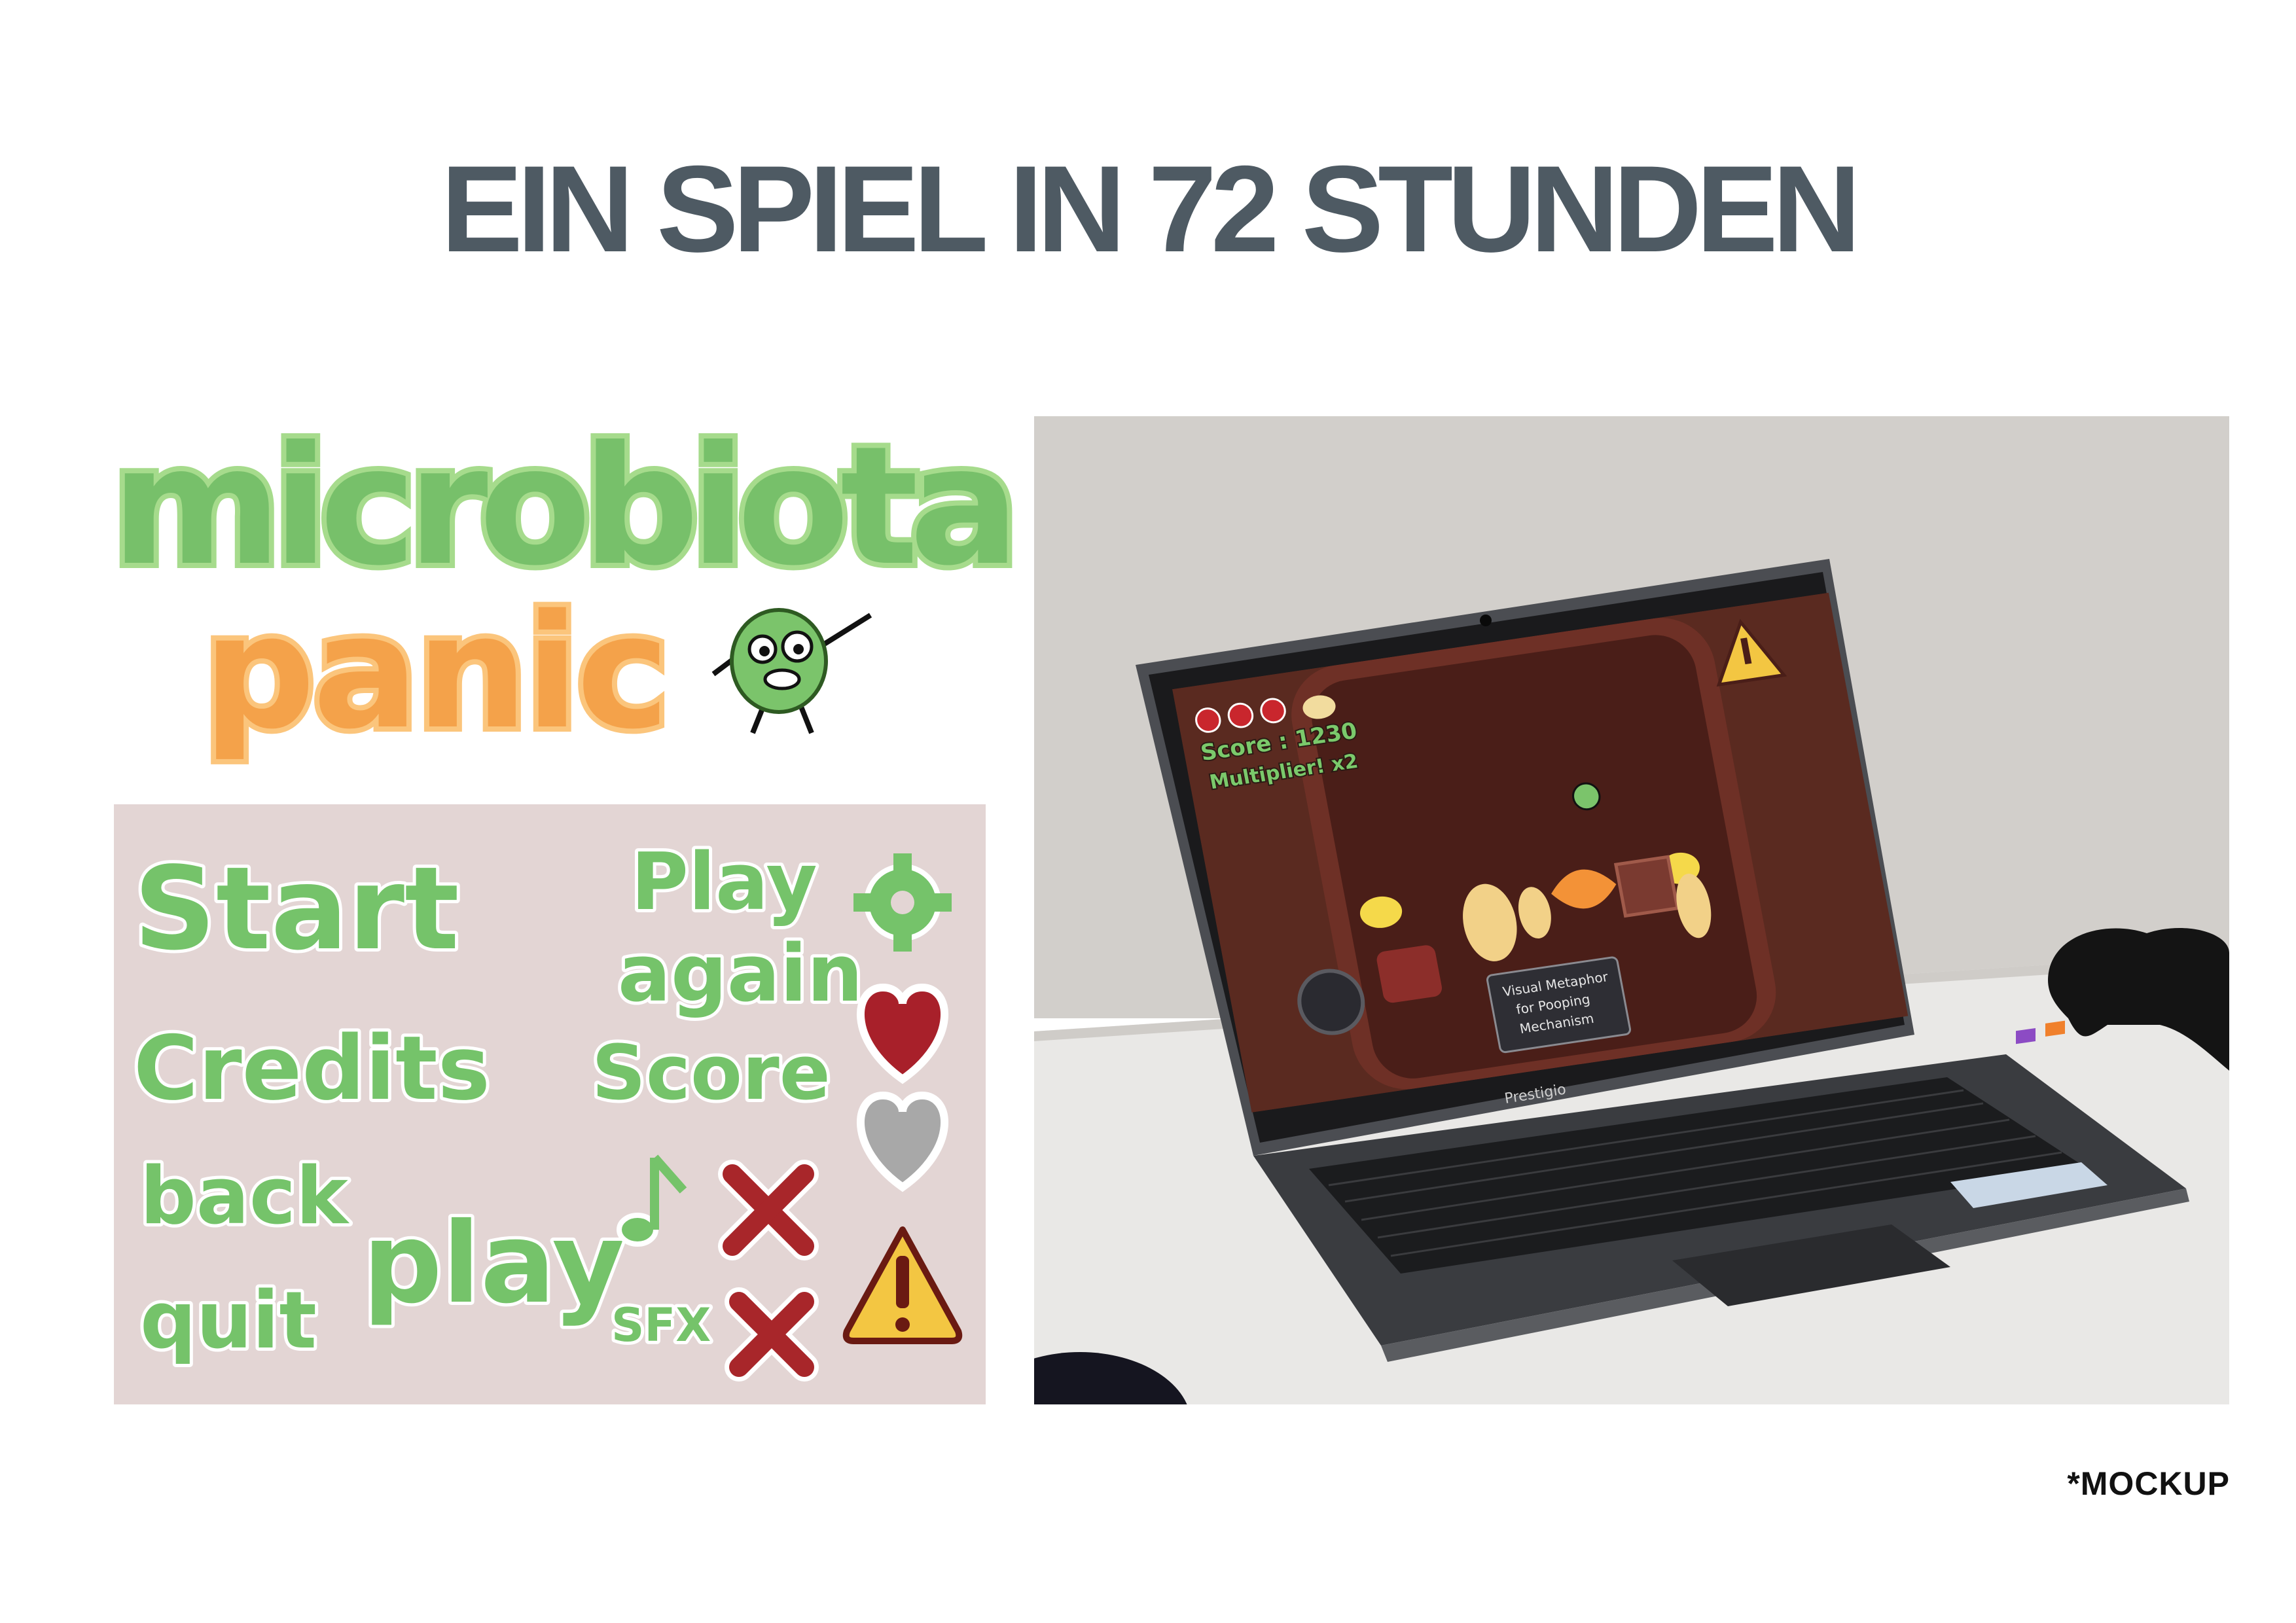  Describe the element at coordinates (1646, 886) in the screenshot. I see `food-choco-block` at that location.